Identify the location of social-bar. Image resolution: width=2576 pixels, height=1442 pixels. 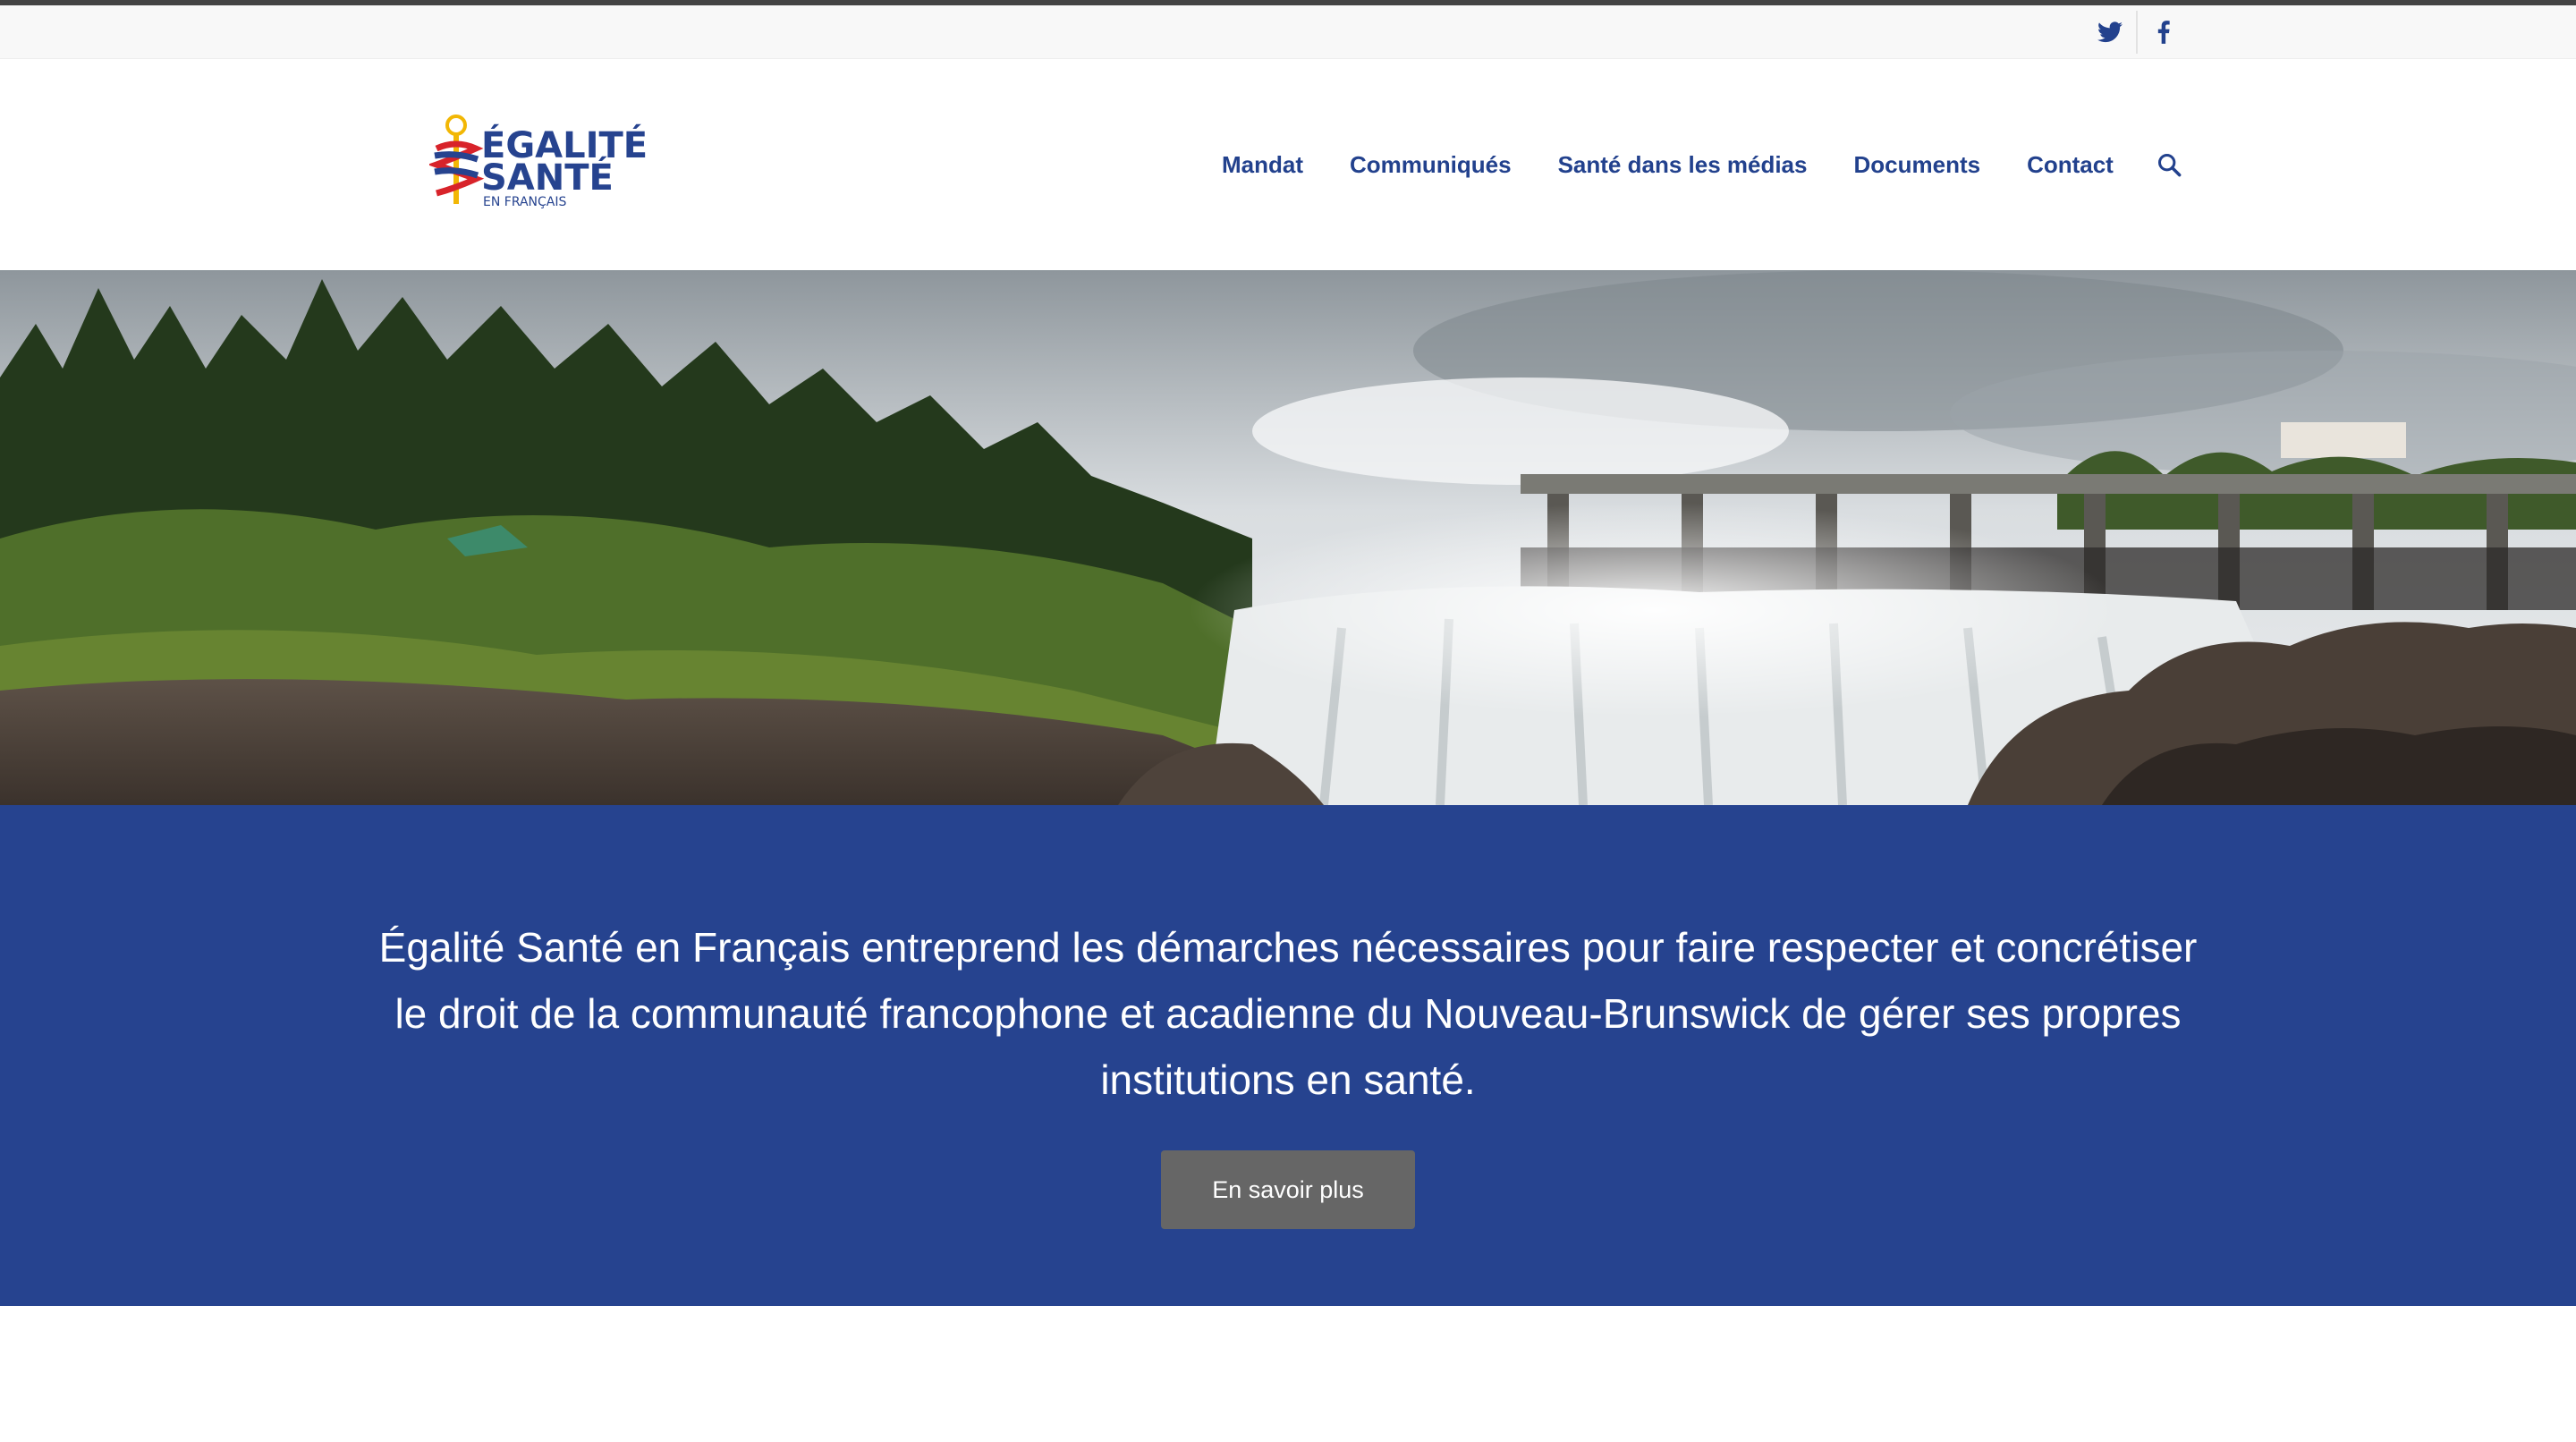
(1288, 32).